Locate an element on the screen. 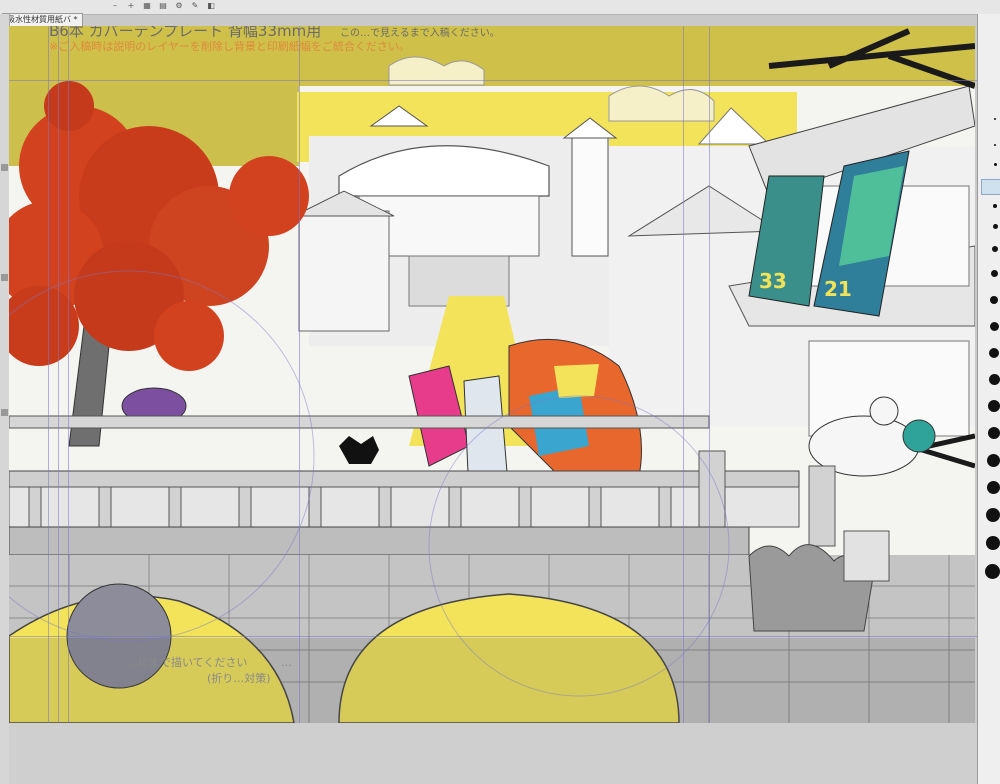 This screenshot has height=784, width=1000. clock-tower is located at coordinates (590, 196).